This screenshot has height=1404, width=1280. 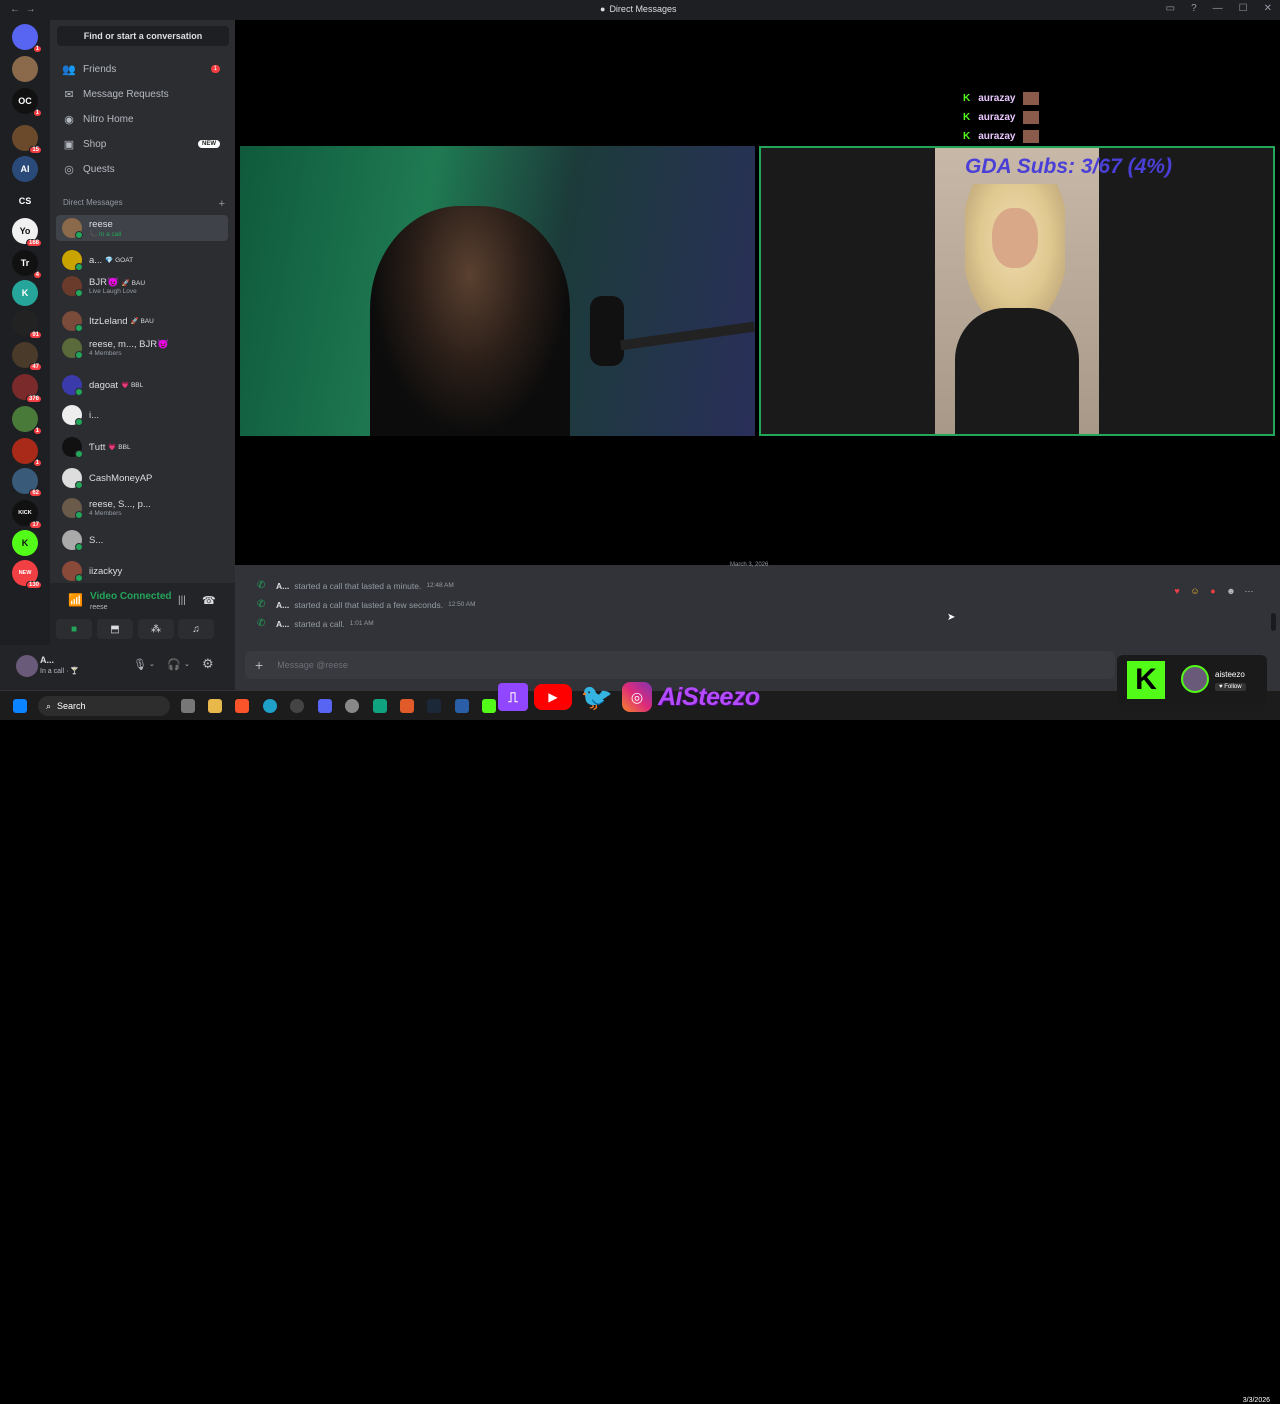 I want to click on edge-icon, so click(x=270, y=706).